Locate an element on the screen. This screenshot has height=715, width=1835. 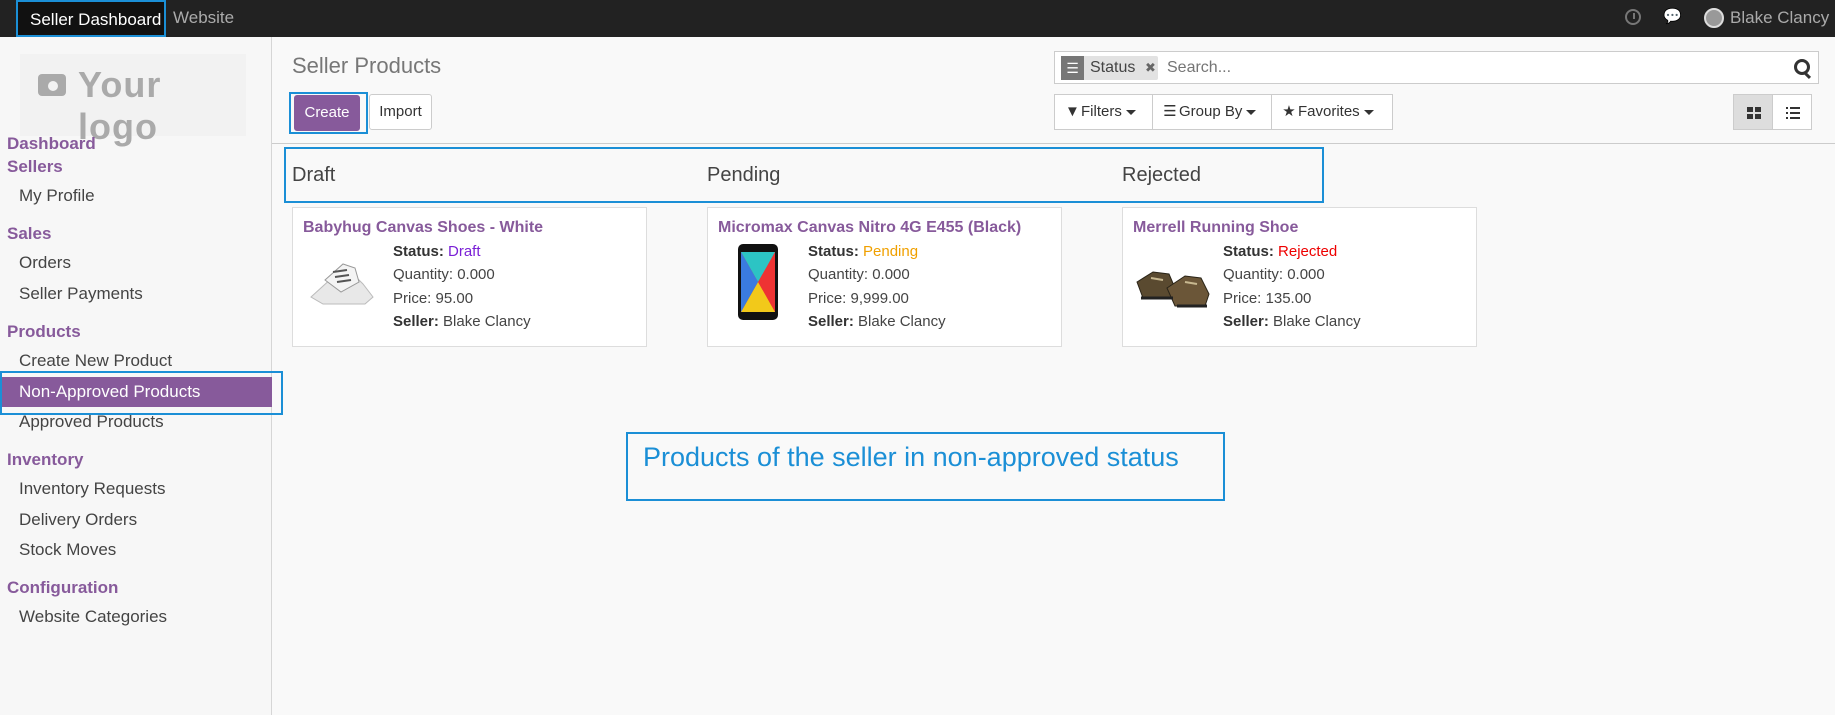
page-title: Seller Products is located at coordinates (367, 65).